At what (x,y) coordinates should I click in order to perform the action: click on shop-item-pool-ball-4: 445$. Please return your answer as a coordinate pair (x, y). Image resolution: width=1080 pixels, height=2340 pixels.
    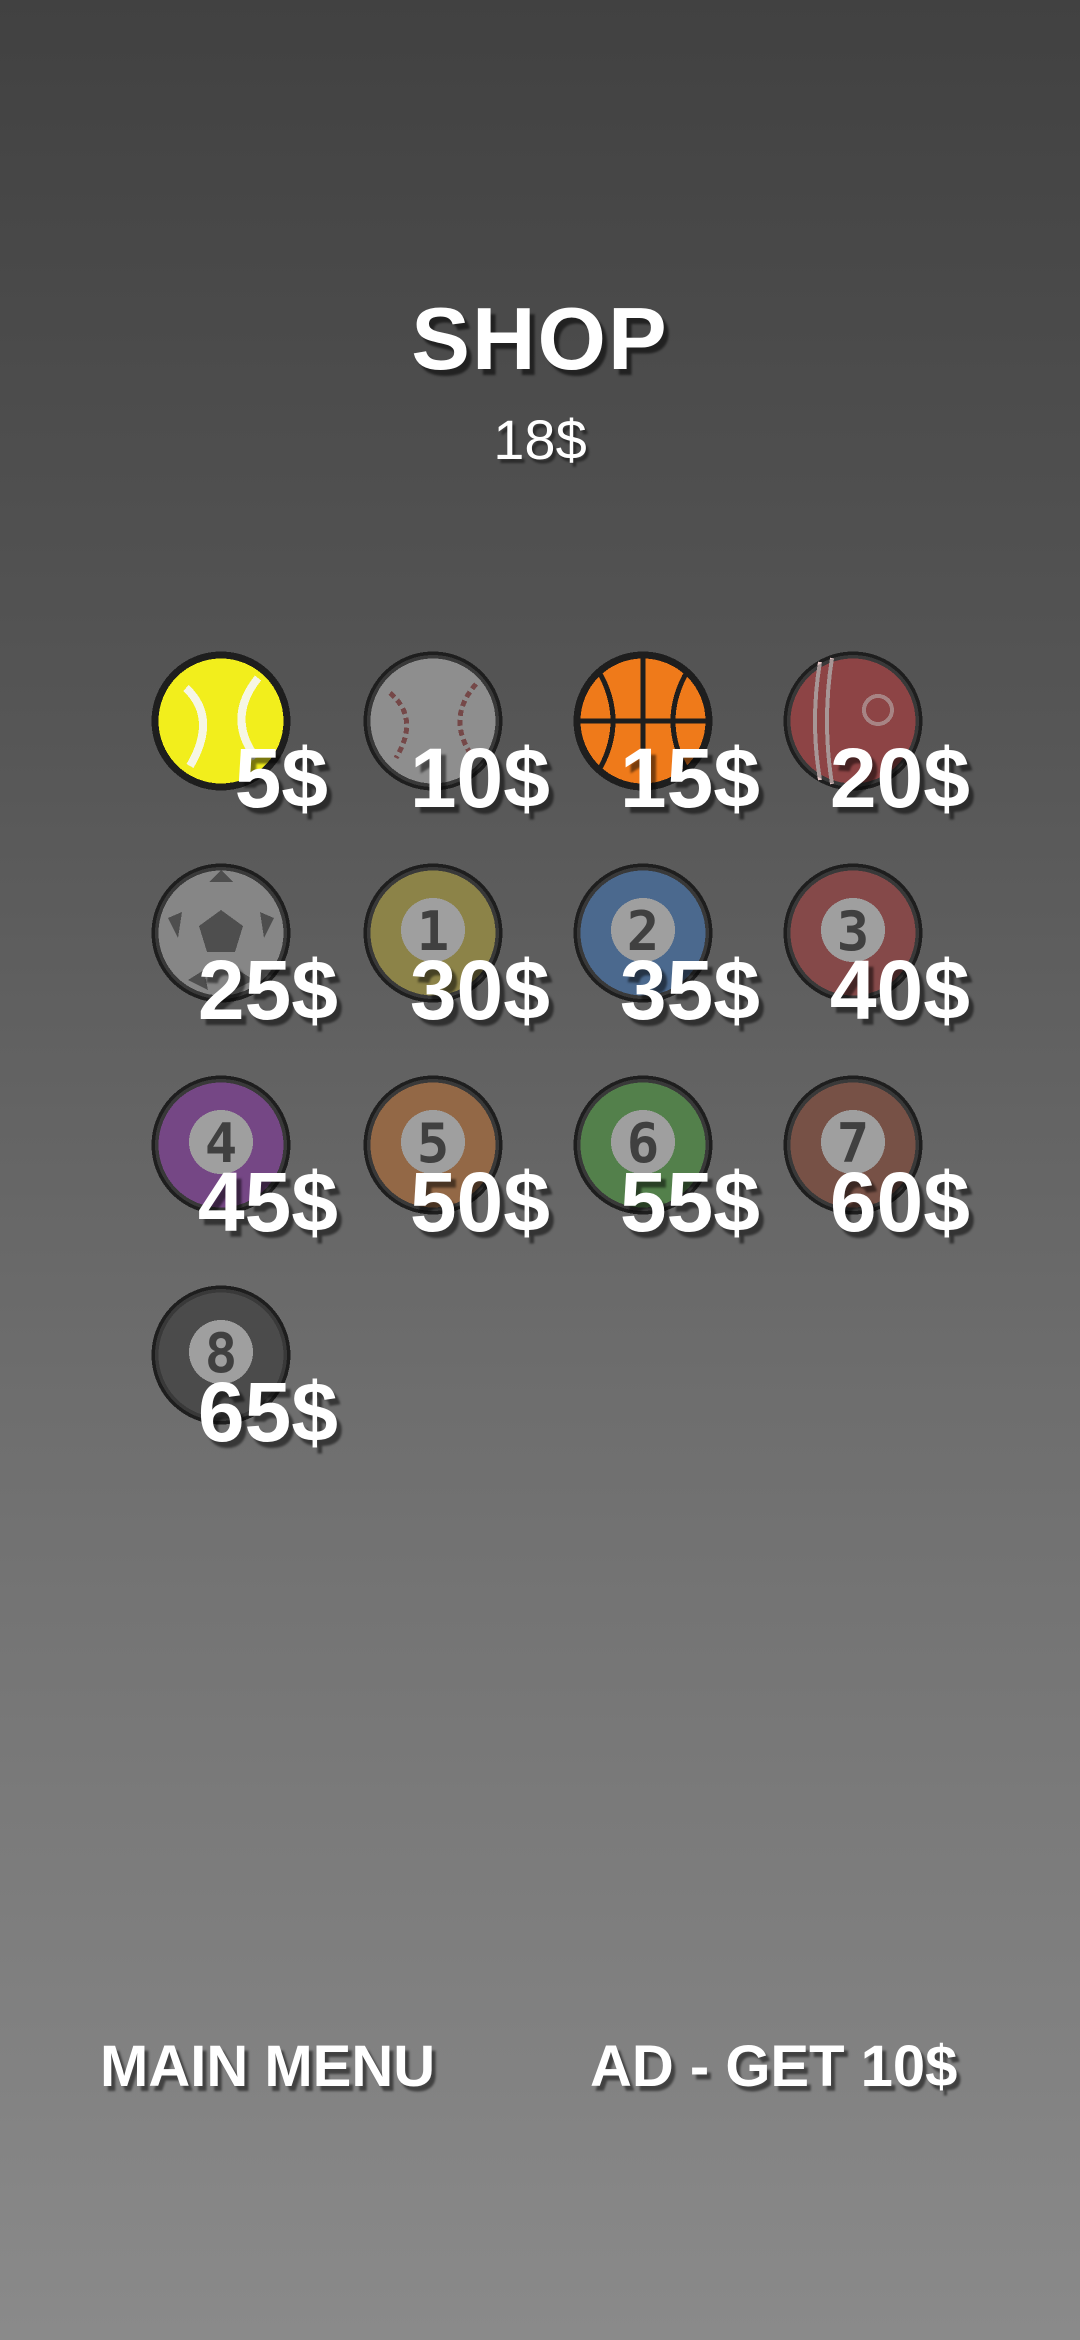
    Looking at the image, I should click on (243, 1172).